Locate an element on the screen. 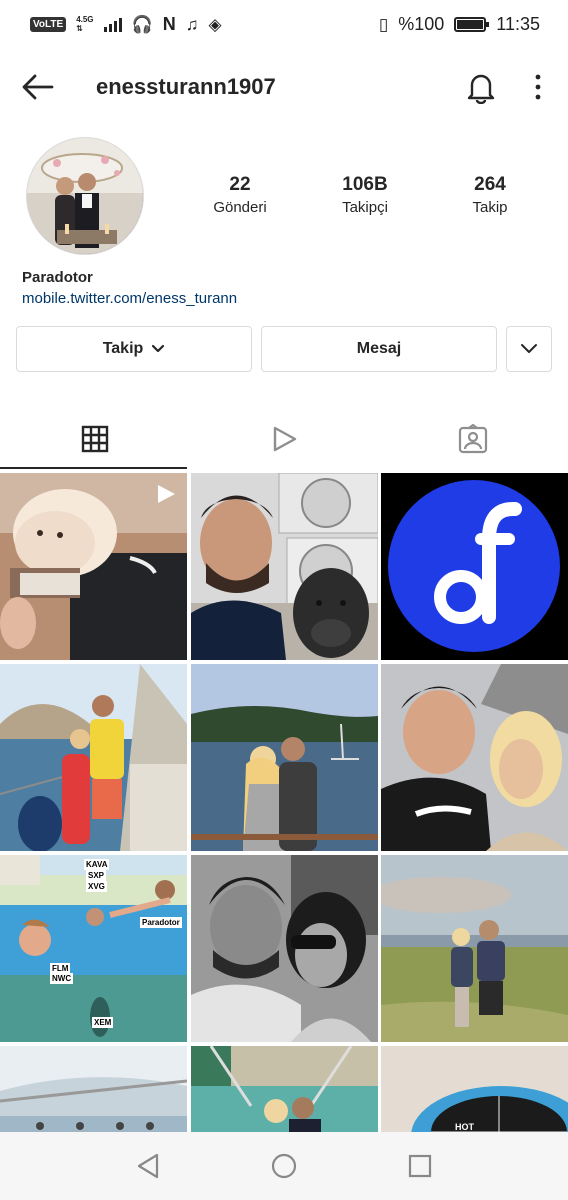 This screenshot has height=1200, width=568. avatar is located at coordinates (85, 196).